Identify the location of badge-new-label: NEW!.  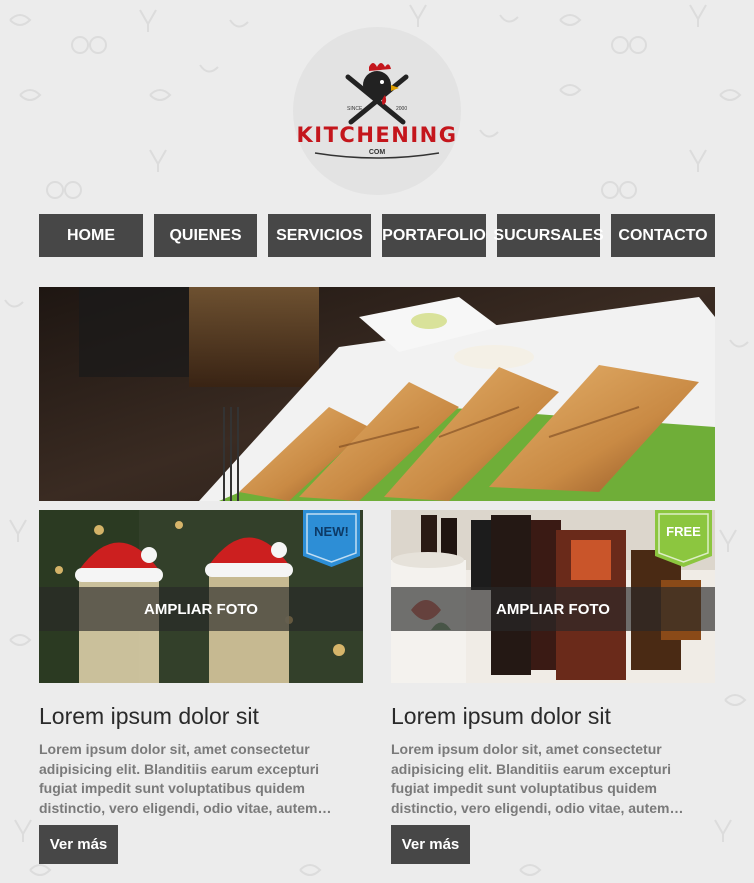
(331, 531).